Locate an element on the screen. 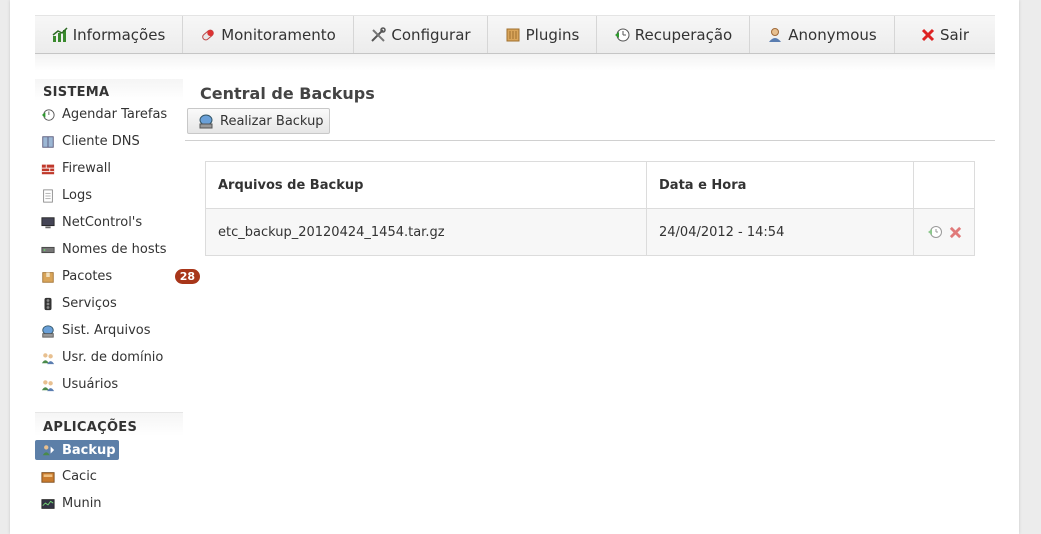 The width and height of the screenshot is (1041, 534). drawer-icon is located at coordinates (48, 477).